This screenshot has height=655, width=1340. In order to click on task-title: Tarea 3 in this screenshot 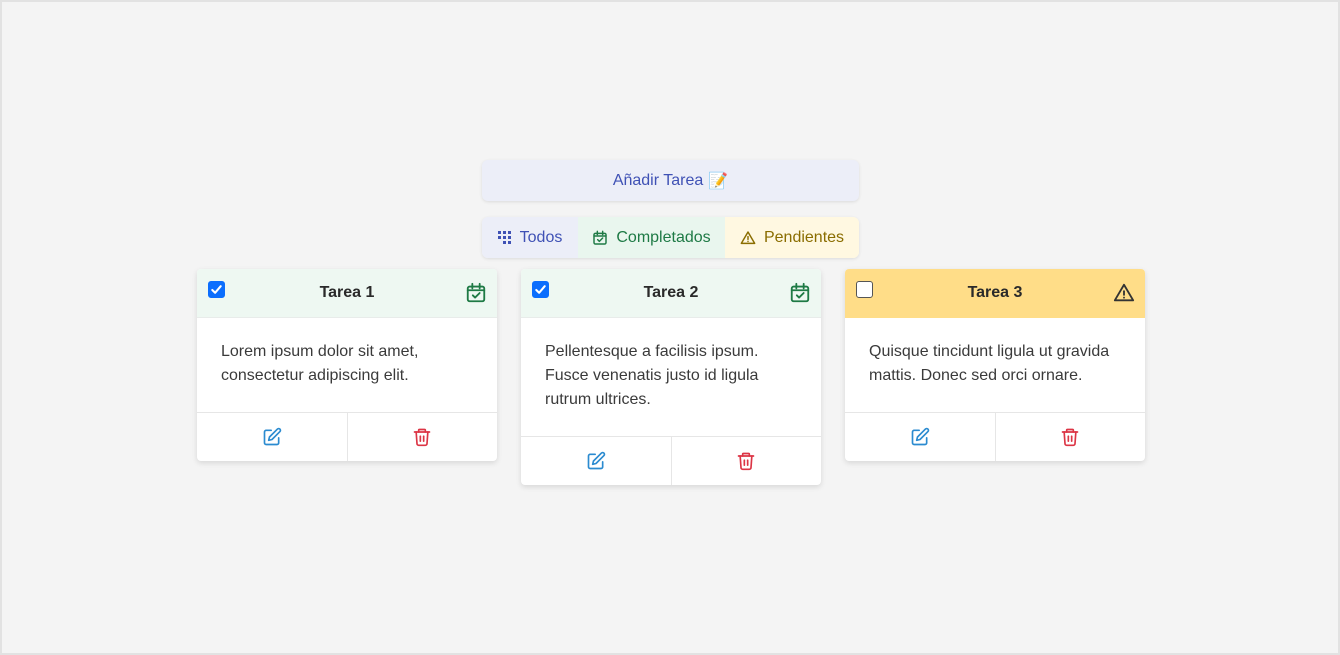, I will do `click(995, 292)`.